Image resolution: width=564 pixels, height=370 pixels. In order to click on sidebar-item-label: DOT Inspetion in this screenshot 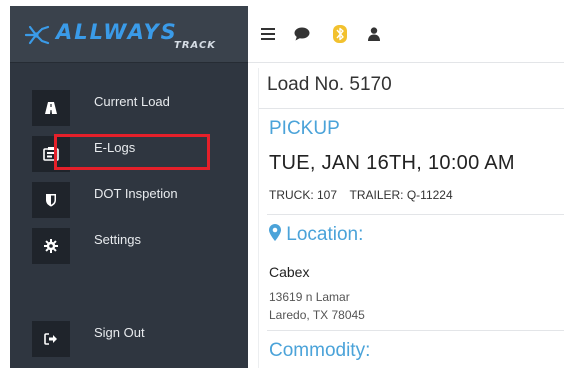, I will do `click(136, 193)`.